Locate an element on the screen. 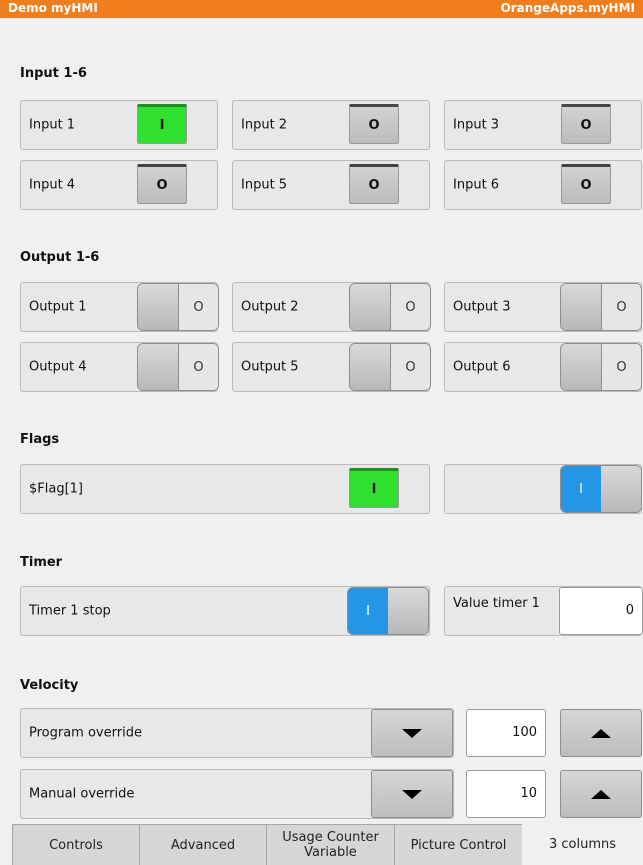  velocity-section-title: Velocity is located at coordinates (49, 685).